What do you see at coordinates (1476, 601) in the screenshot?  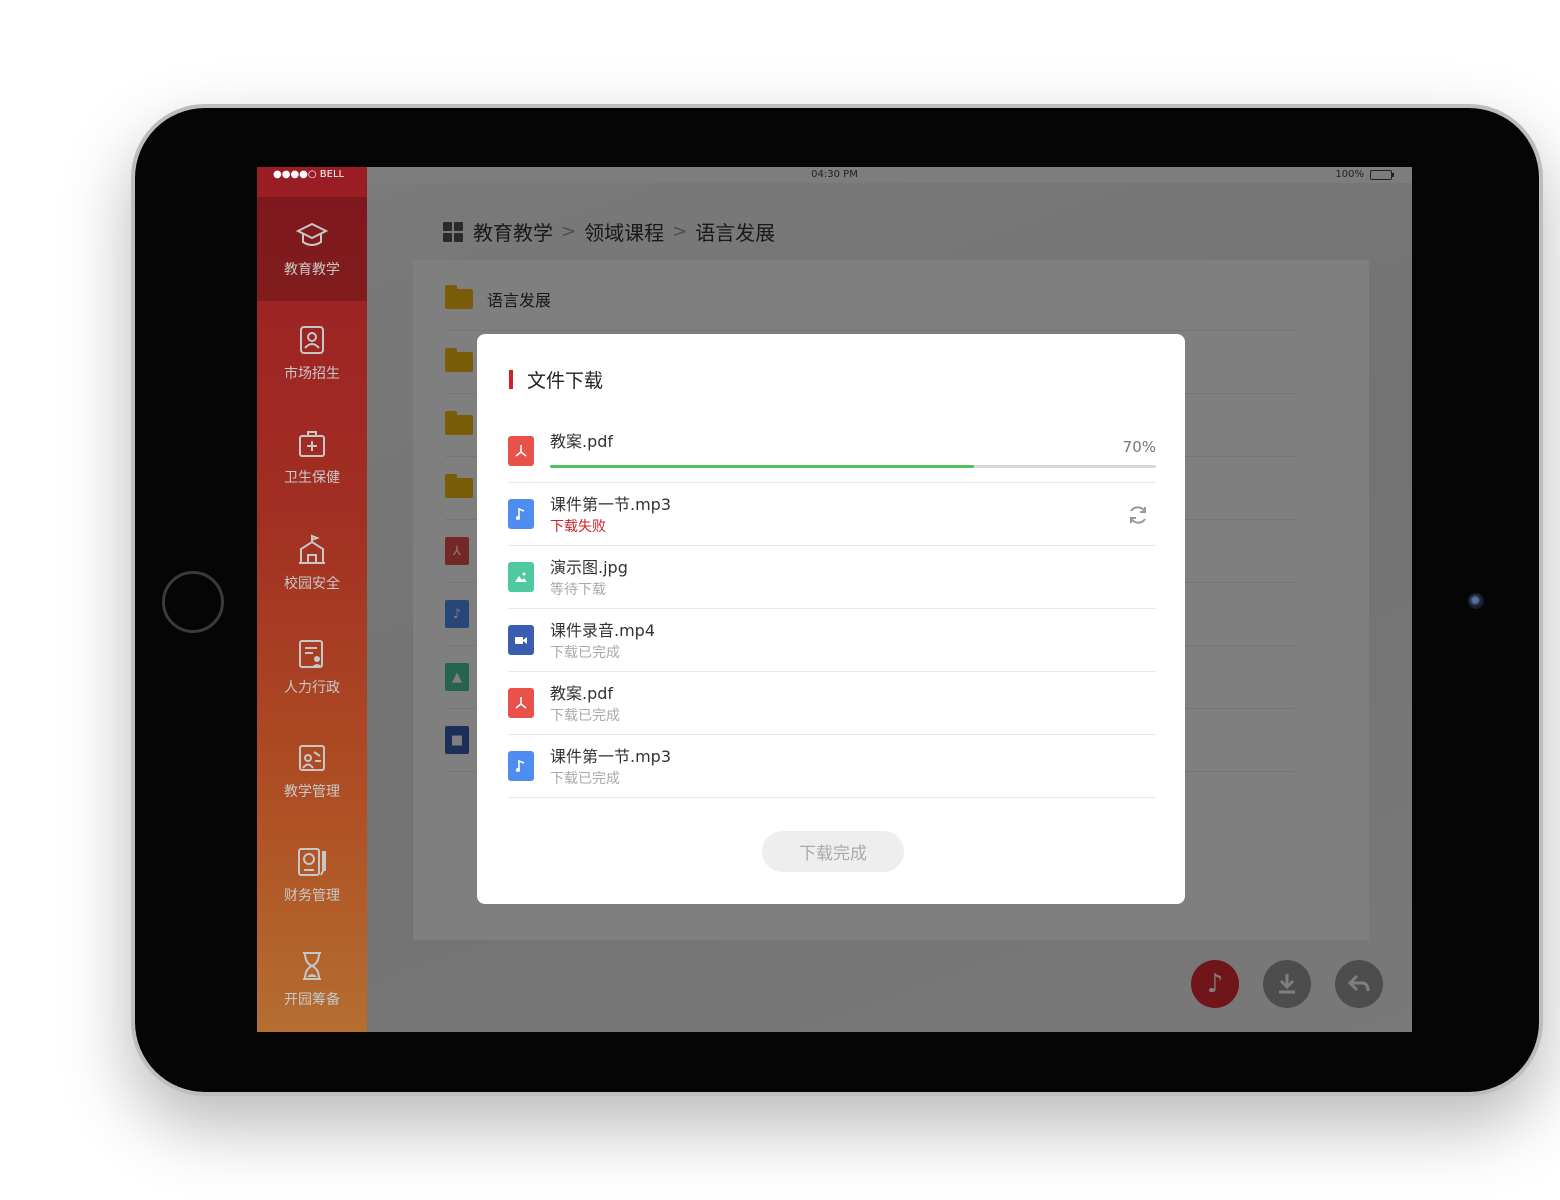 I see `camera-icon` at bounding box center [1476, 601].